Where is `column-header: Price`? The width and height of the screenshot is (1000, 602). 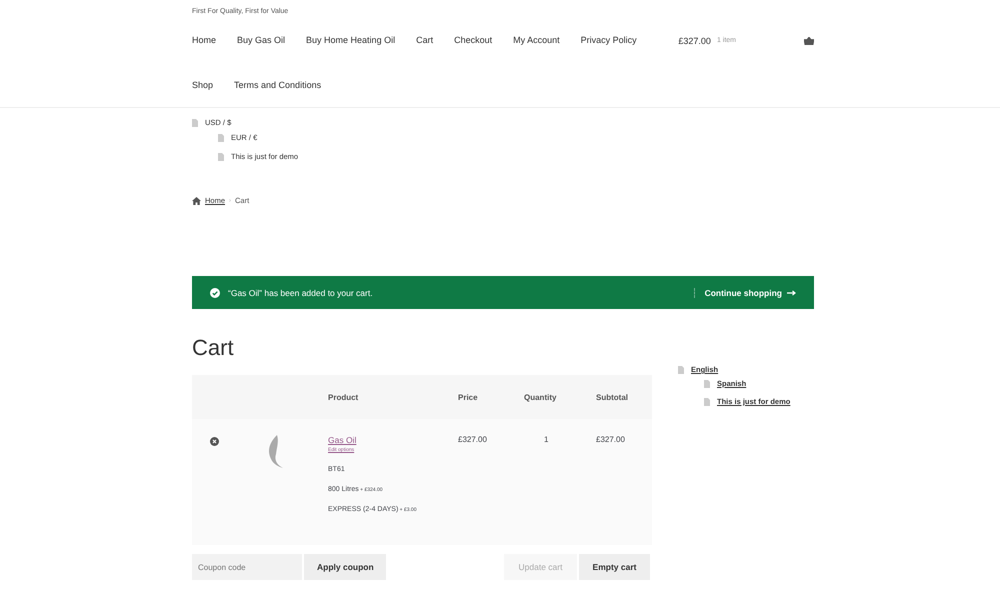
column-header: Price is located at coordinates (468, 397).